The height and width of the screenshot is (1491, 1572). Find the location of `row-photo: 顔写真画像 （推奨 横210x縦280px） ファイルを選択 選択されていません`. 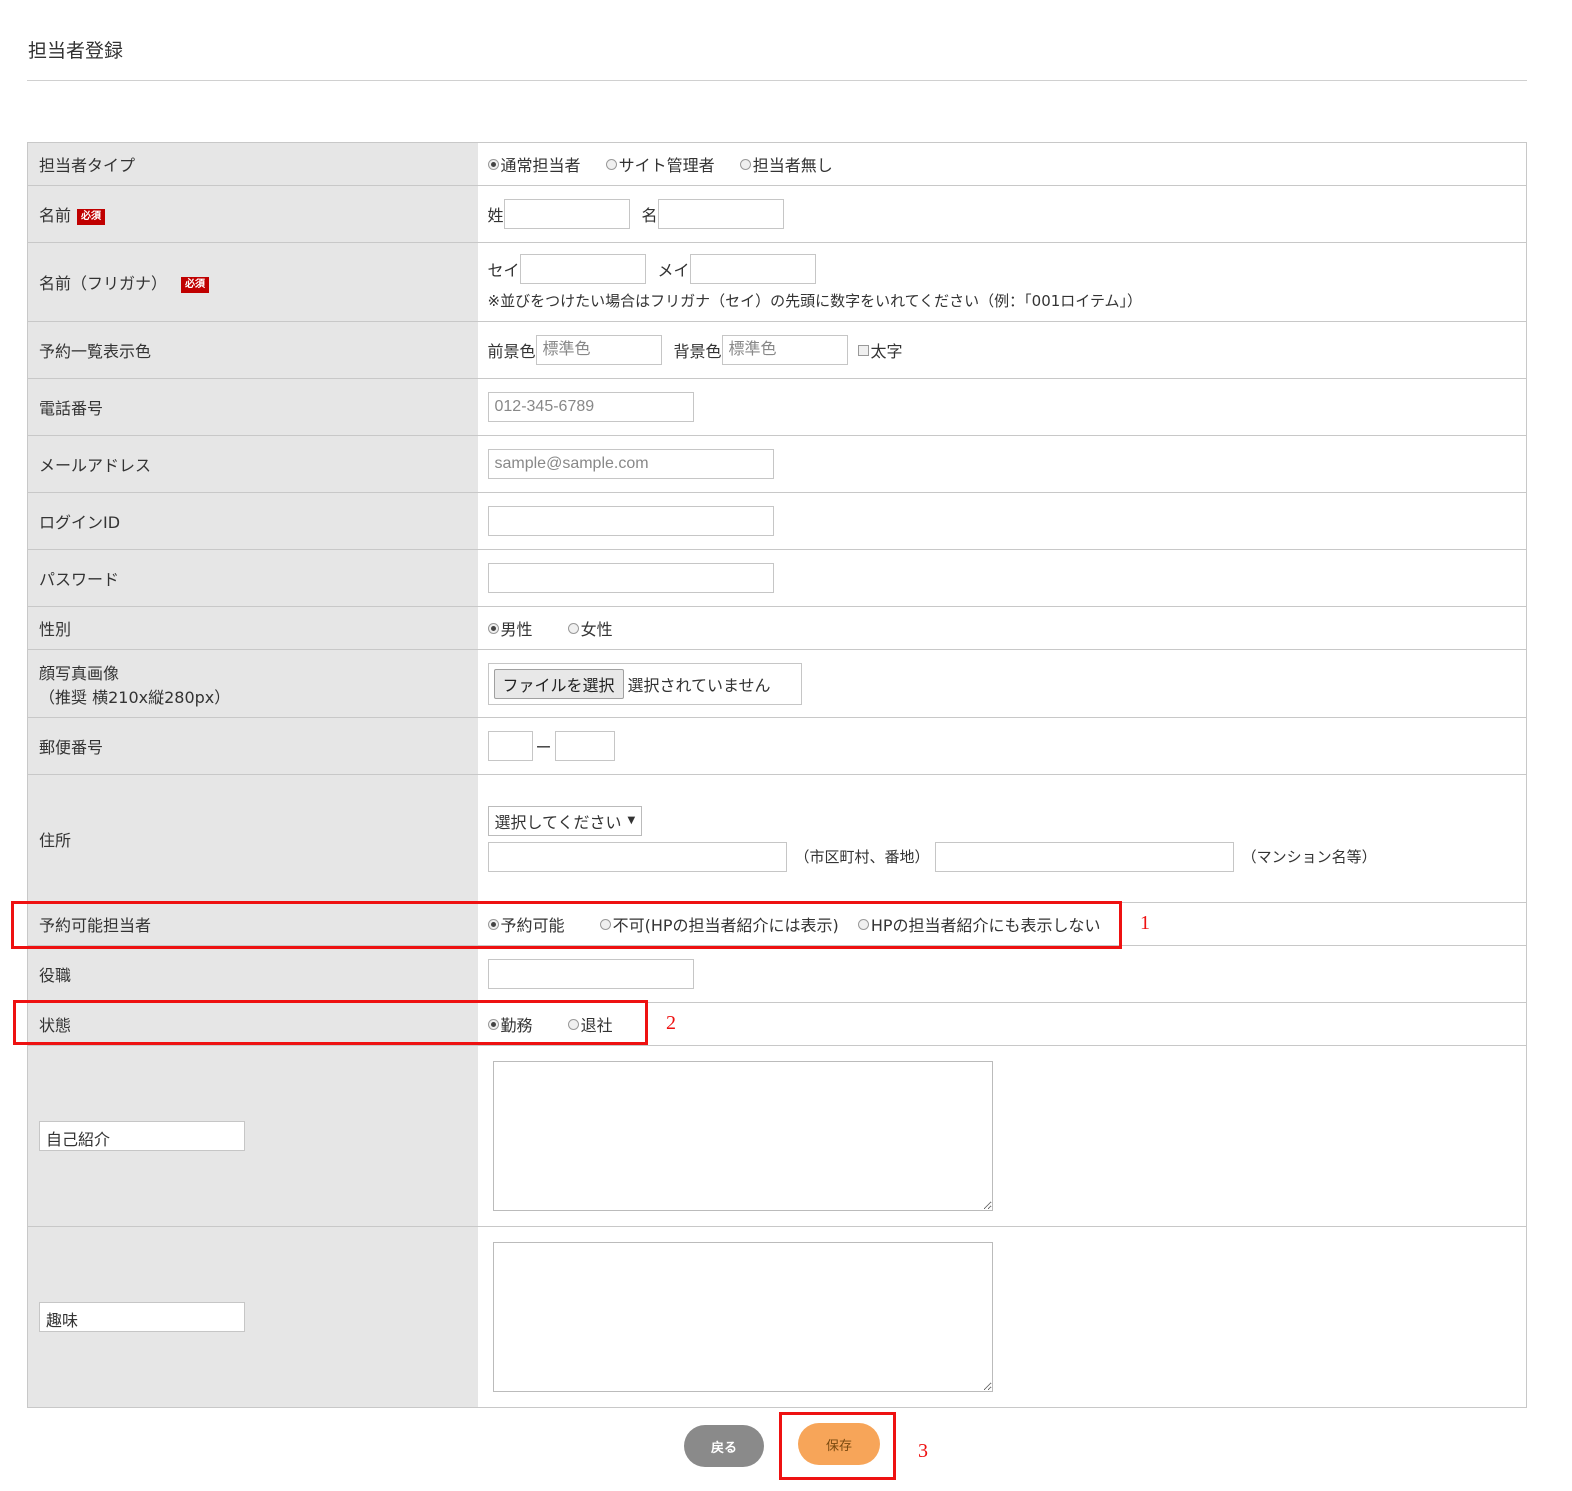

row-photo: 顔写真画像 （推奨 横210x縦280px） ファイルを選択 選択されていません is located at coordinates (777, 683).